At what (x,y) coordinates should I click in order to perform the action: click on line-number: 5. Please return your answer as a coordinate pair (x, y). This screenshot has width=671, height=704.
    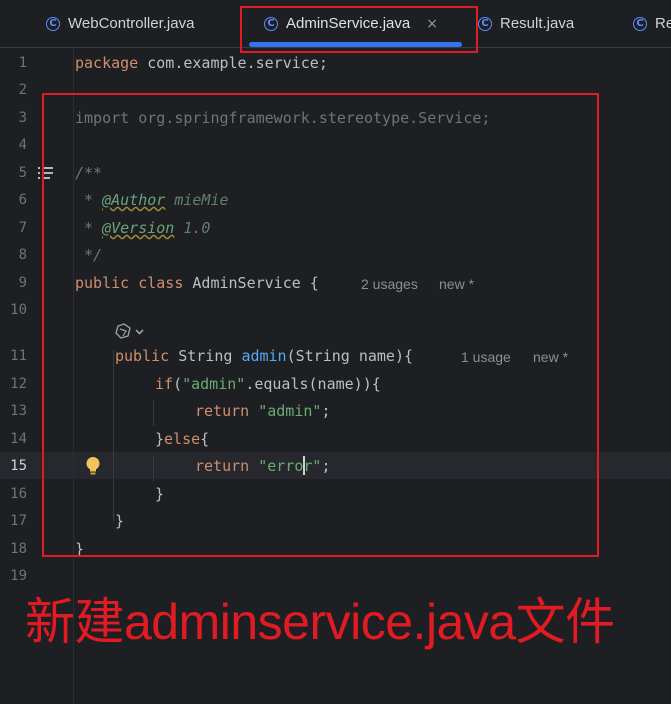
    Looking at the image, I should click on (22, 173).